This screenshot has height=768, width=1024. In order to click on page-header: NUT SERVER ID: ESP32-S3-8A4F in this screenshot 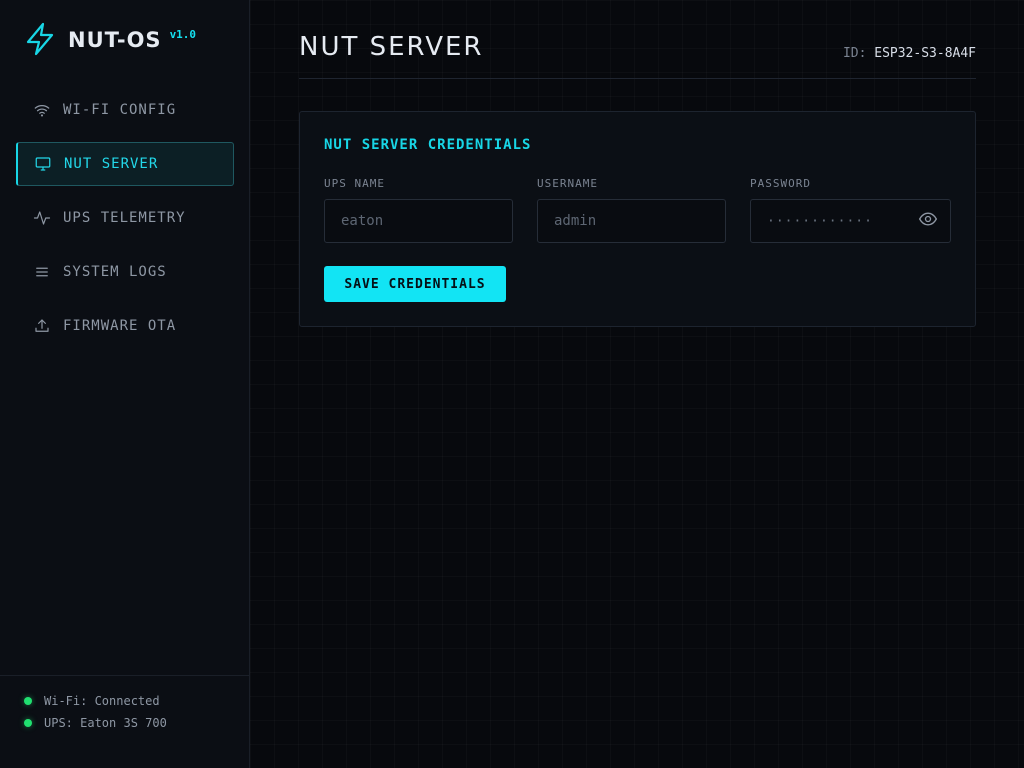, I will do `click(637, 39)`.